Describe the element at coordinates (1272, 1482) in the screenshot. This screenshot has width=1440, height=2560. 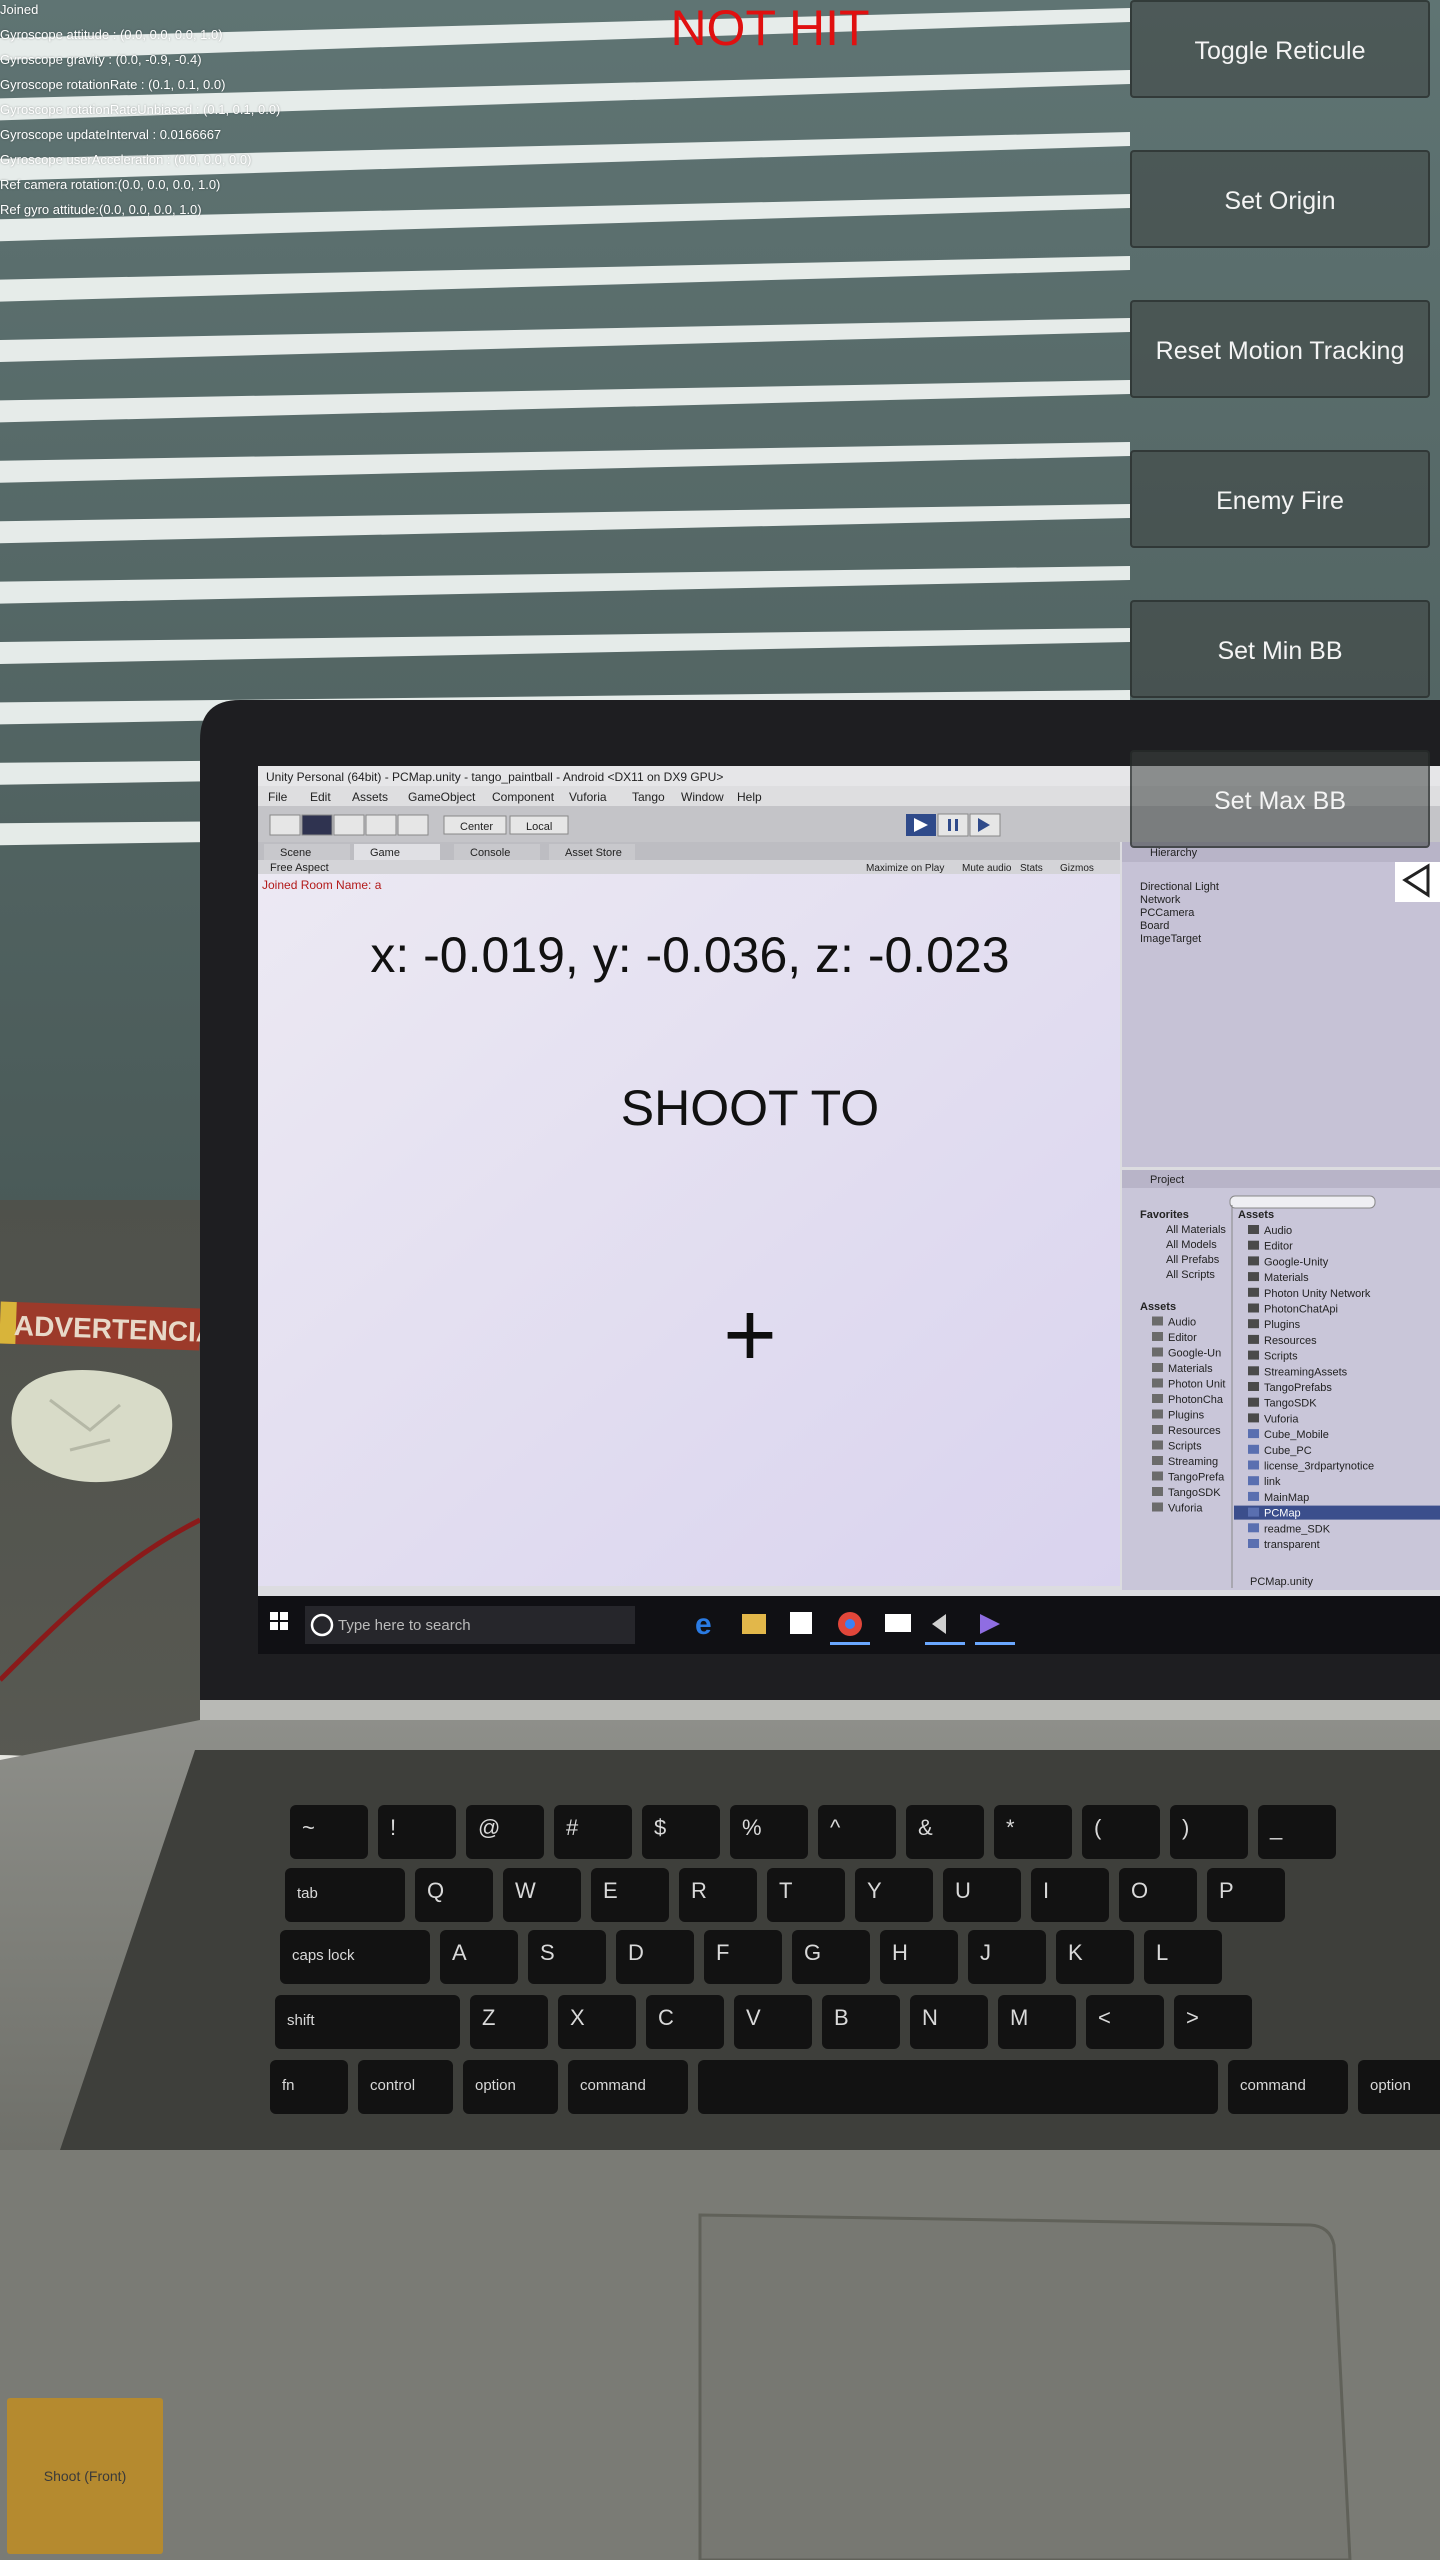
I see `assets-list-item: link` at that location.